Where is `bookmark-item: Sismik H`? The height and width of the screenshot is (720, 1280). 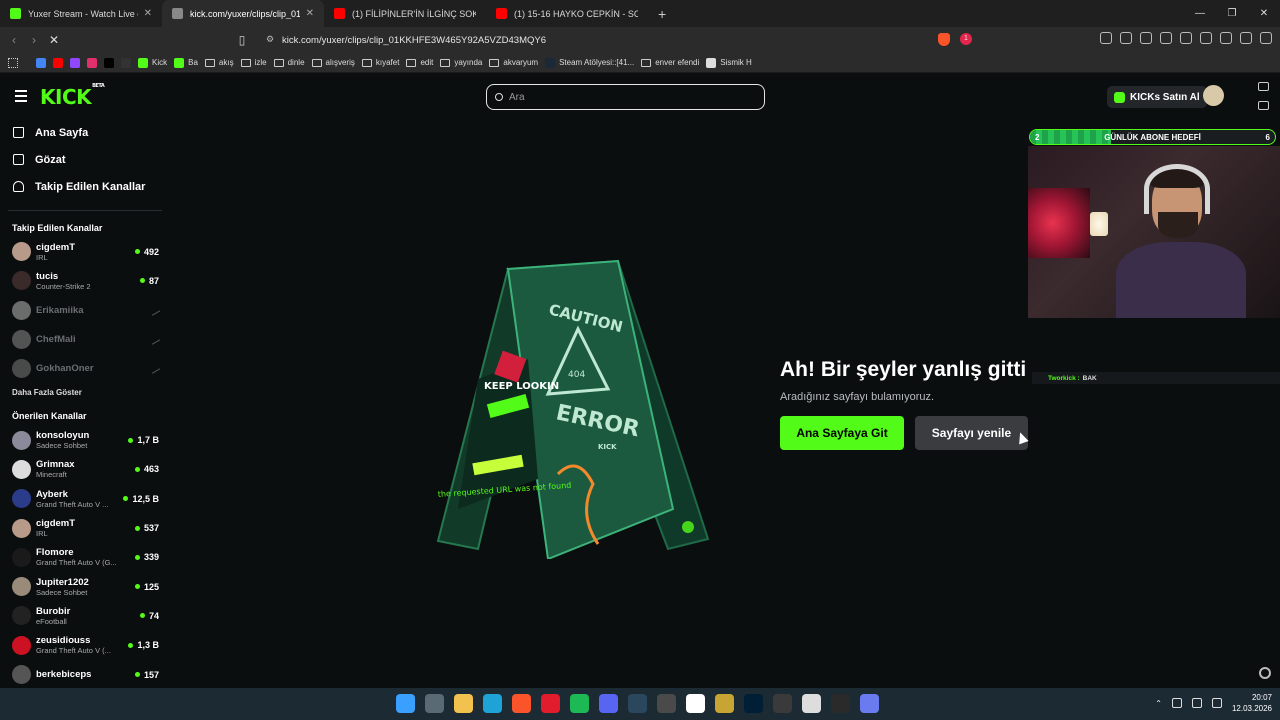
bookmark-item: Sismik H is located at coordinates (729, 62).